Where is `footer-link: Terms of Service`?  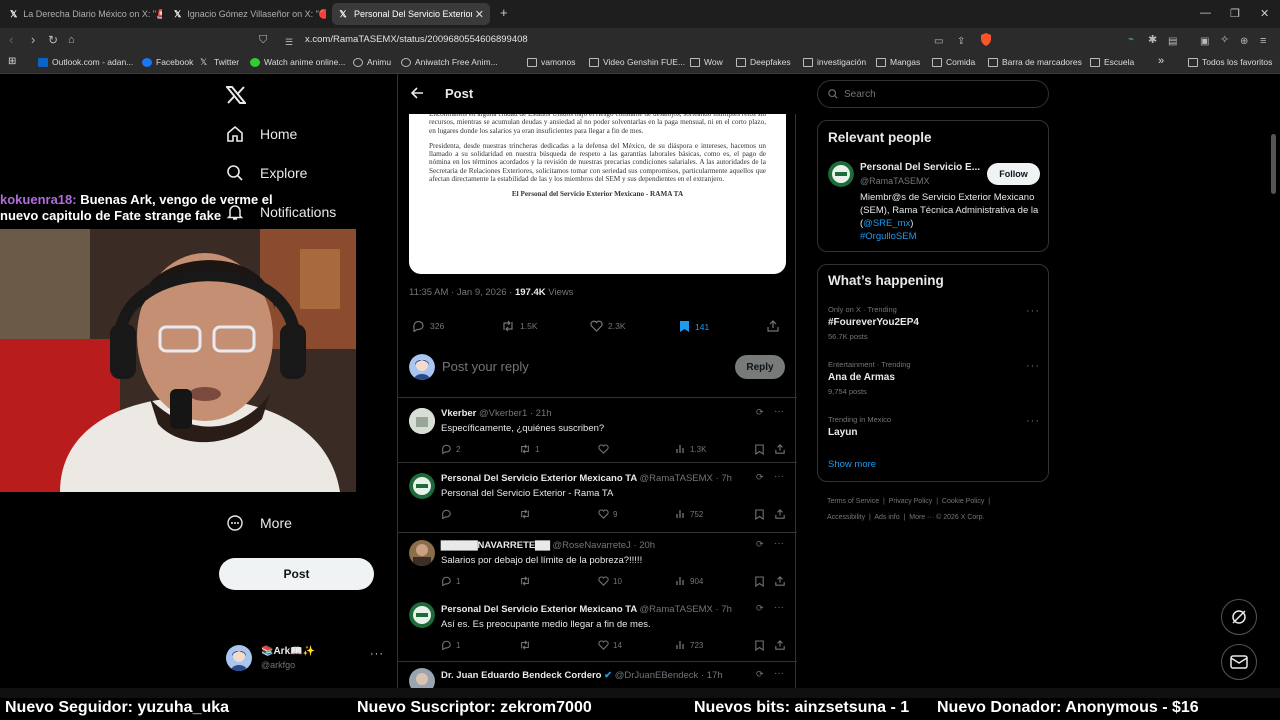
footer-link: Terms of Service is located at coordinates (853, 501).